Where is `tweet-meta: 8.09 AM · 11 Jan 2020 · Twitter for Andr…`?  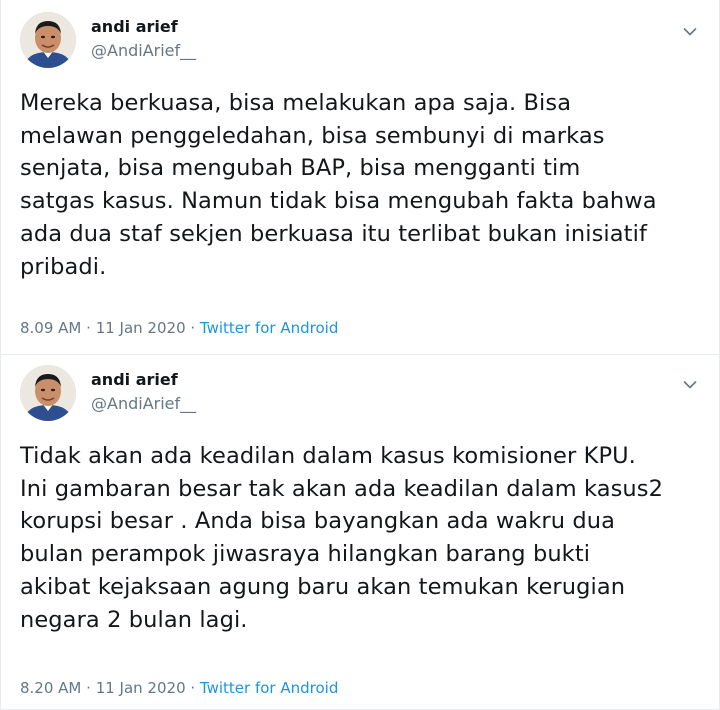 tweet-meta: 8.09 AM · 11 Jan 2020 · Twitter for Andr… is located at coordinates (179, 328).